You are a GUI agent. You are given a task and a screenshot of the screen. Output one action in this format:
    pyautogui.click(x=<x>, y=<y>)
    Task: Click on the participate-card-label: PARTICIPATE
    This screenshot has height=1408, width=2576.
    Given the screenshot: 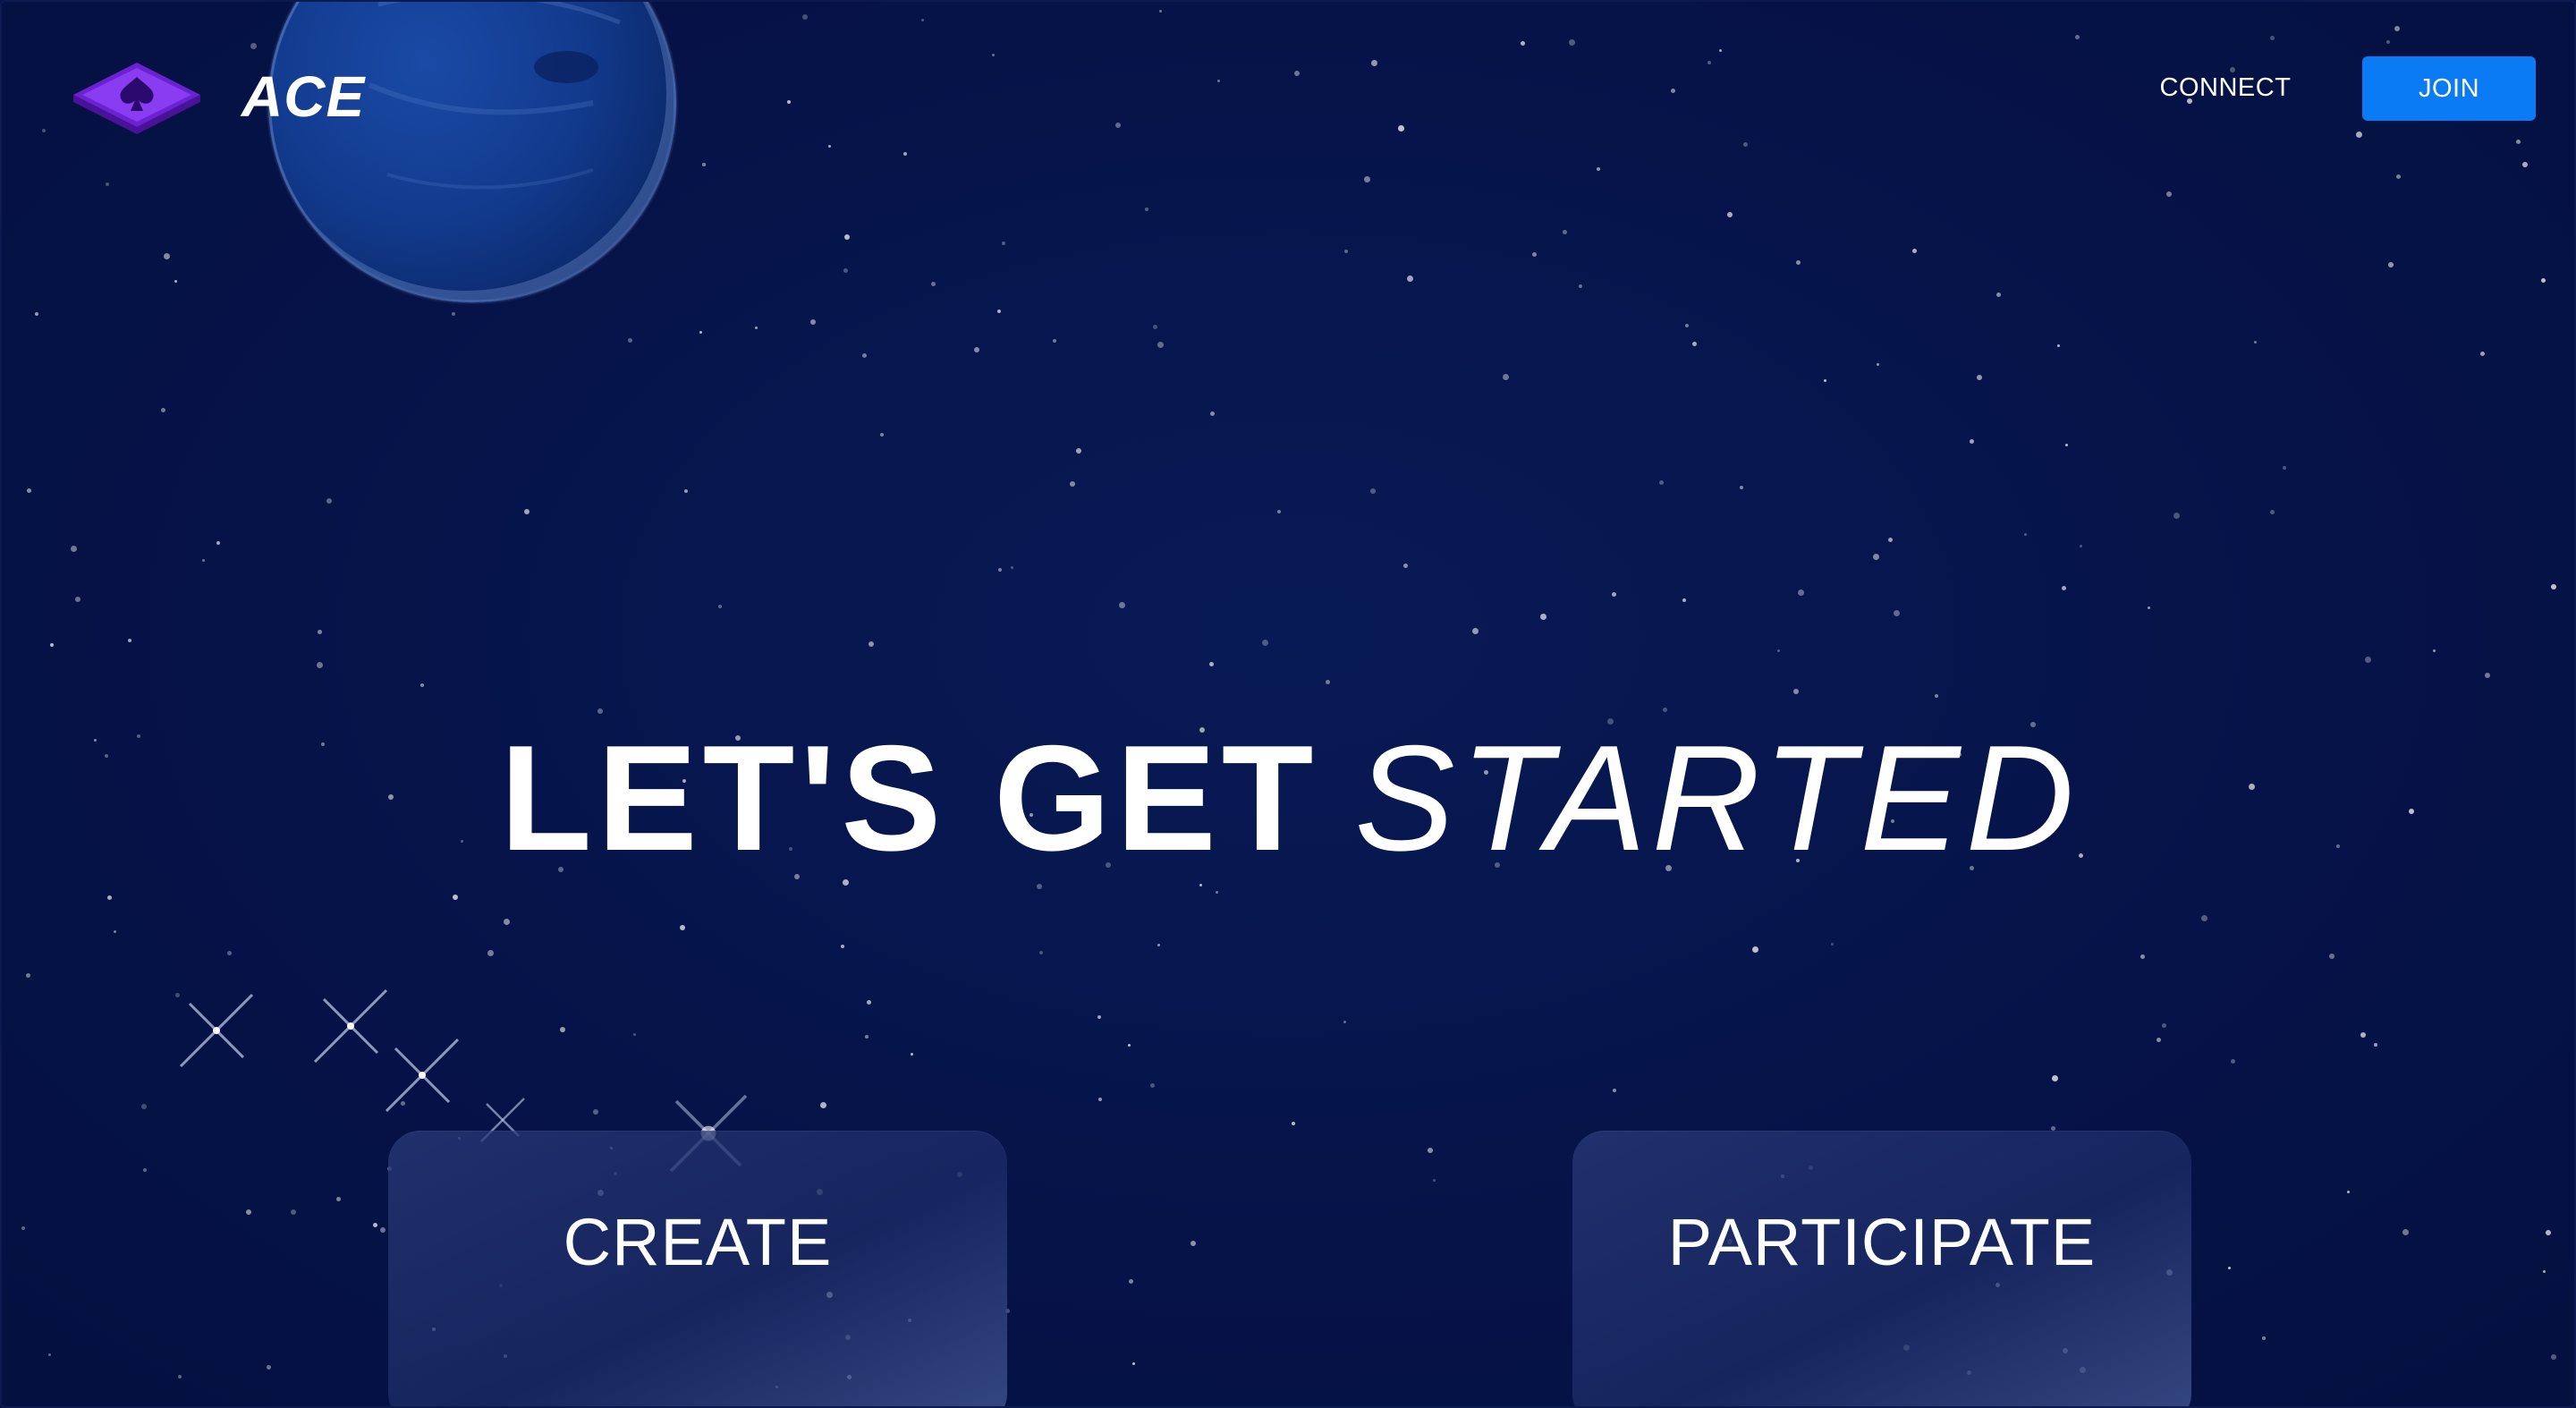 What is the action you would take?
    pyautogui.click(x=1882, y=1242)
    